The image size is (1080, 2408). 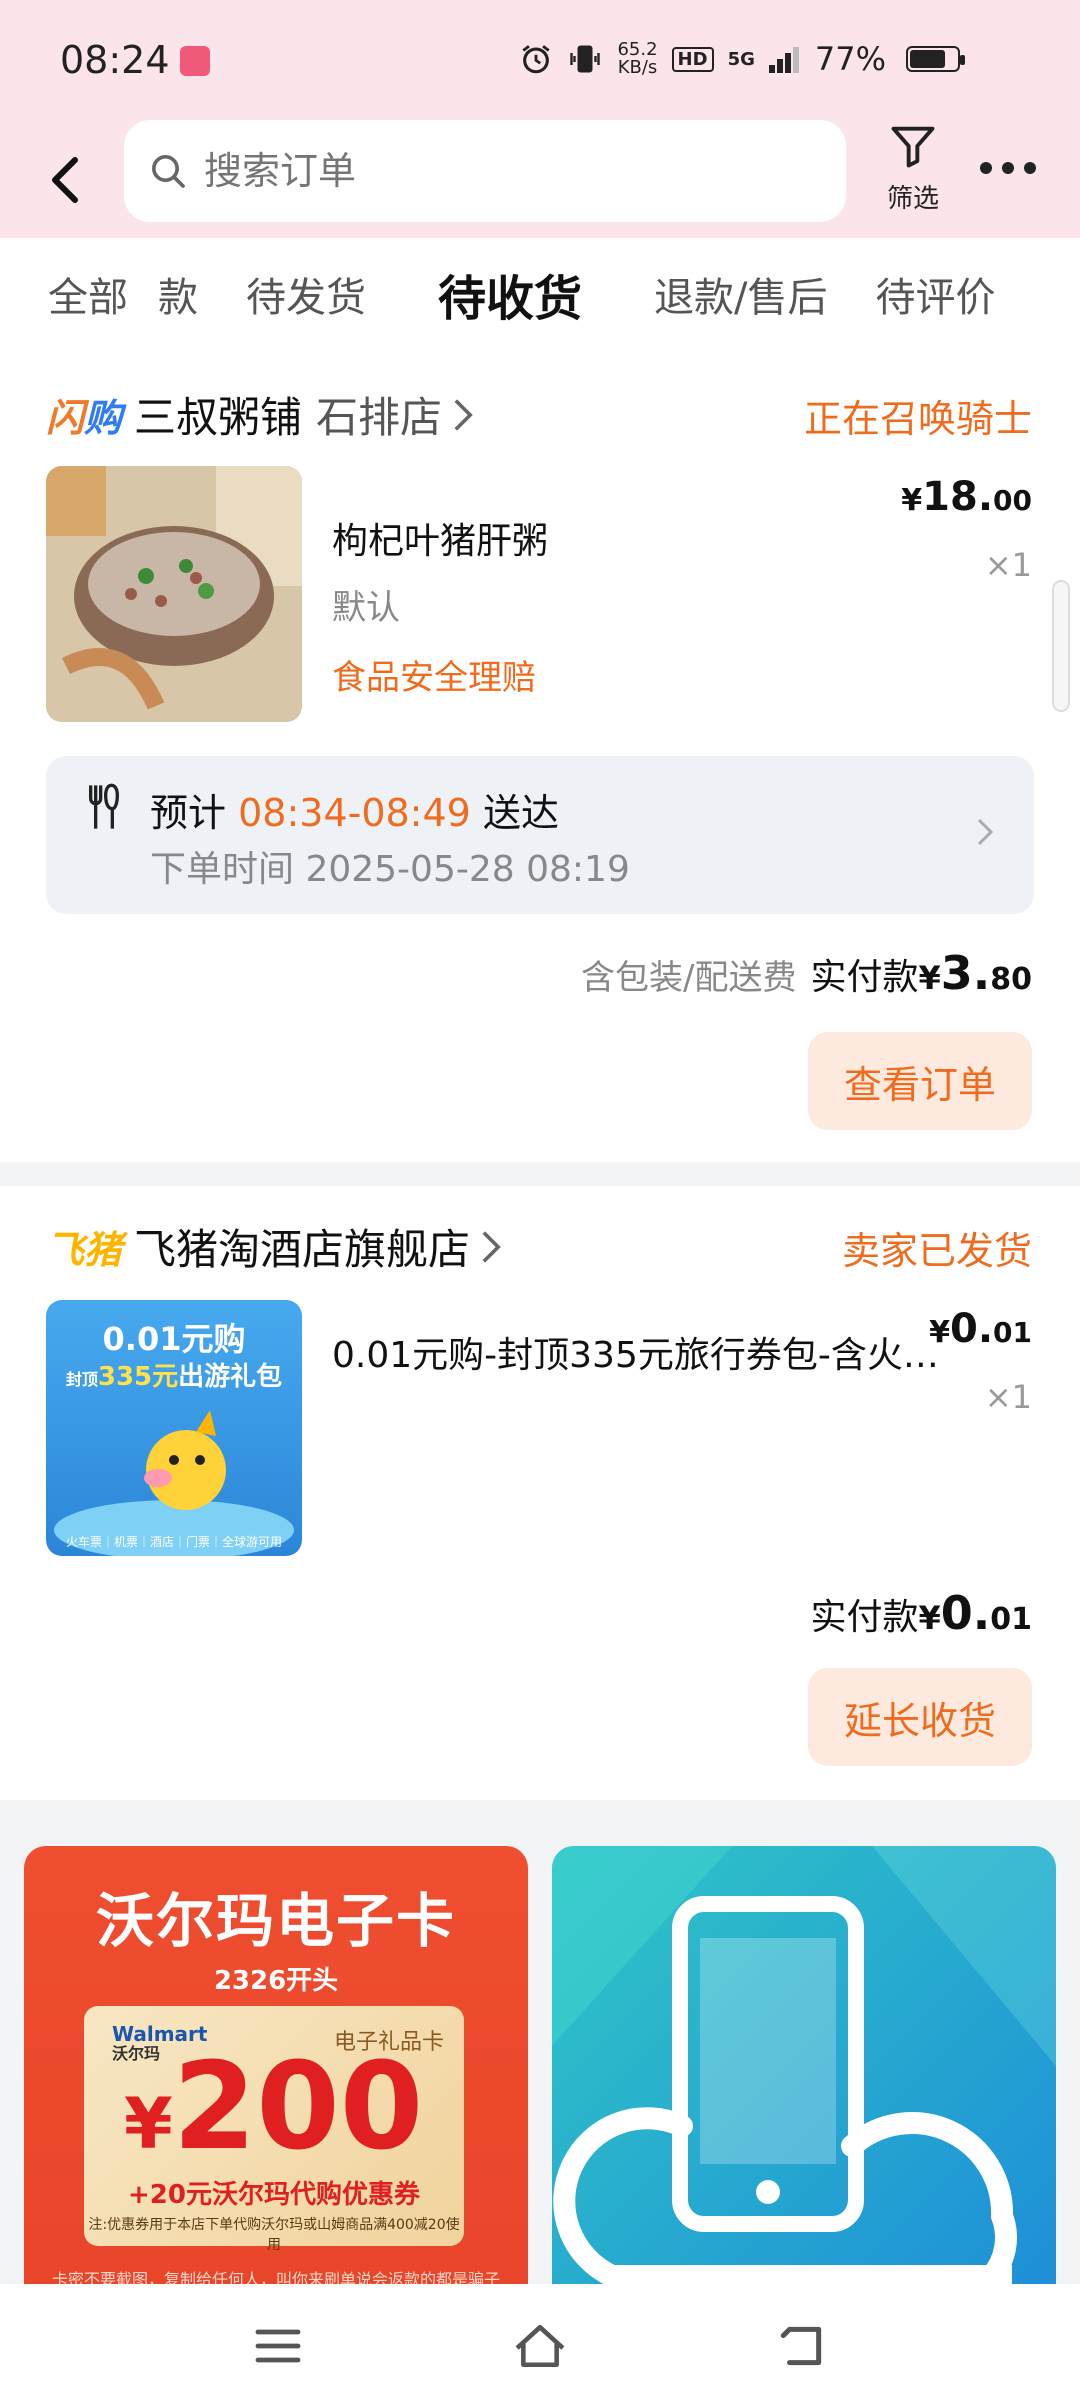 I want to click on fee-note: 含包装/配送费, so click(x=689, y=978).